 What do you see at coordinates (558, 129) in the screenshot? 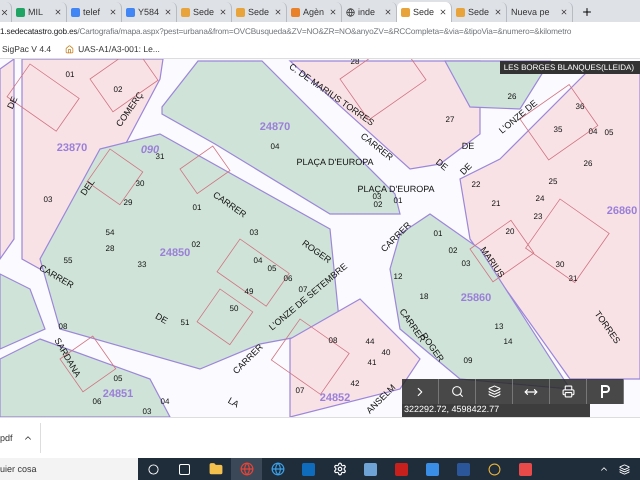
I see `parcel-number: 35` at bounding box center [558, 129].